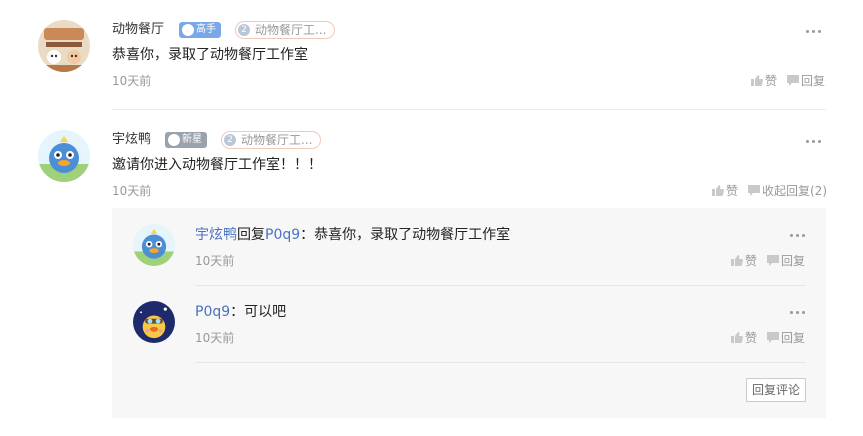 The image size is (863, 436). I want to click on level-badge: 高手, so click(200, 30).